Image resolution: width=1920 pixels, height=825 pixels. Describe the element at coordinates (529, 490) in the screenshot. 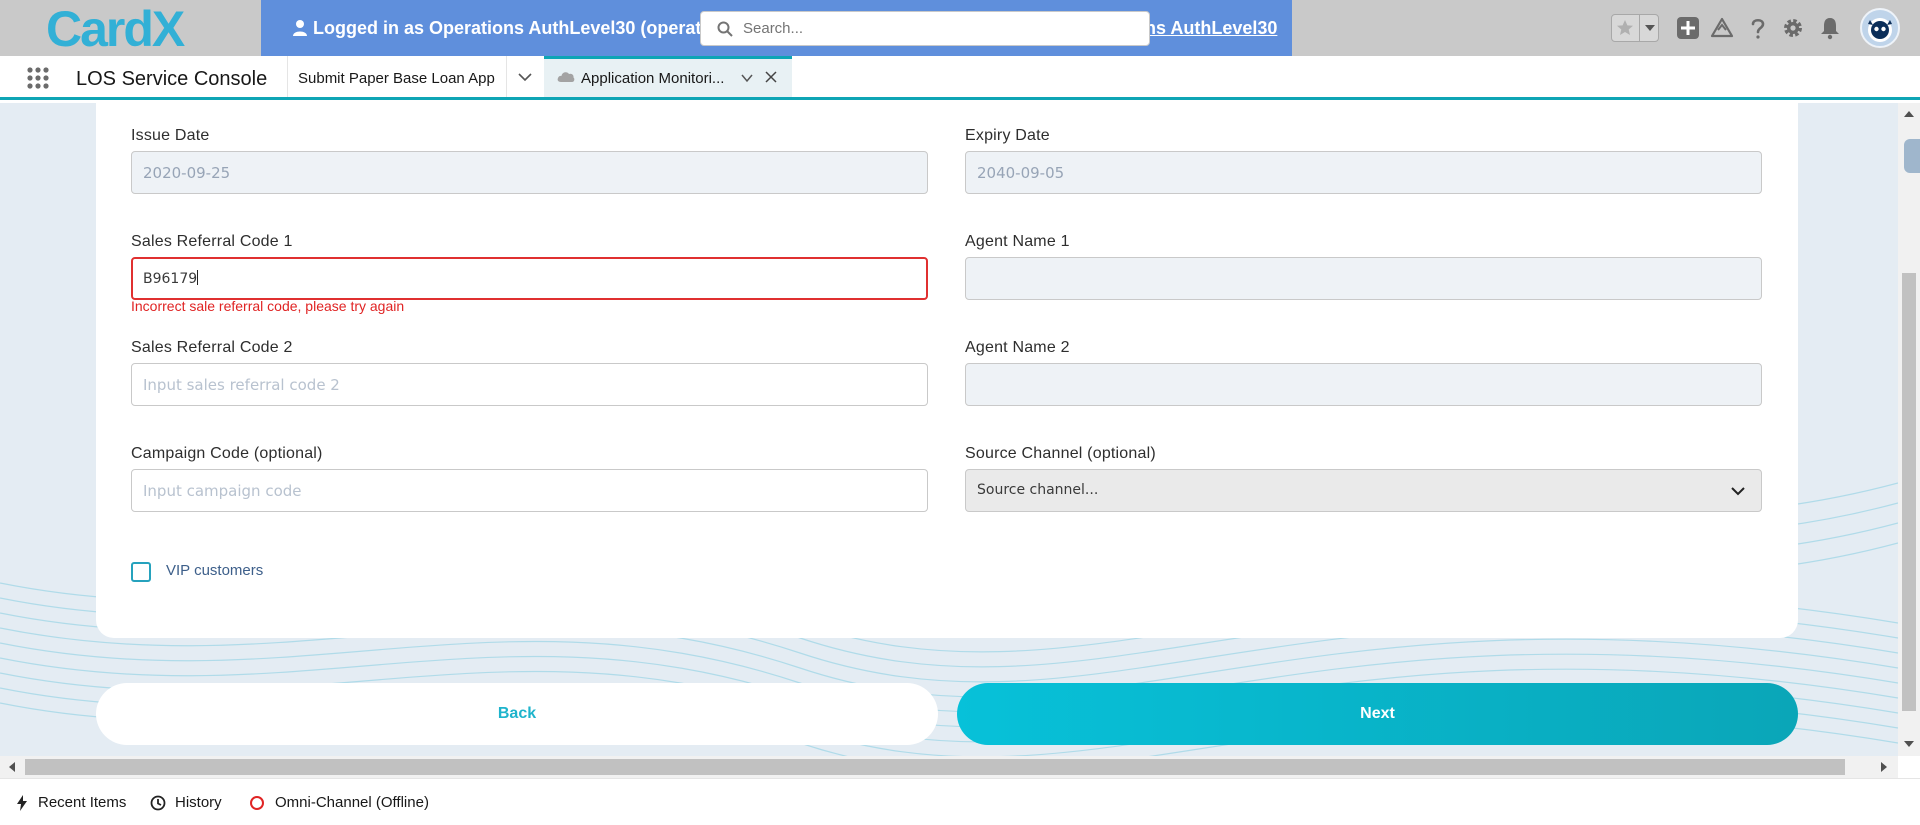

I see `campaign-code-input: Input campaign code` at that location.